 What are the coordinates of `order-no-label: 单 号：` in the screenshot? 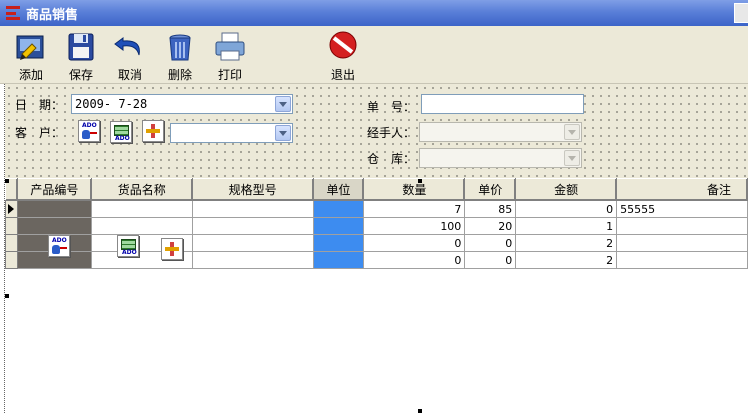 It's located at (391, 107).